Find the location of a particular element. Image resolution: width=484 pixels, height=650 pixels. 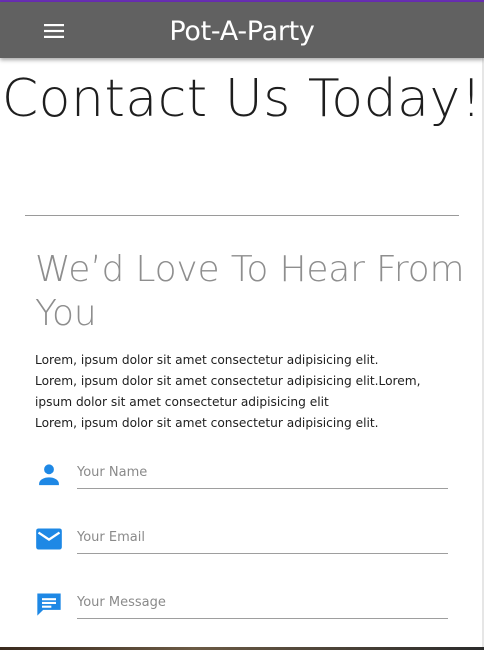

message-input is located at coordinates (262, 602).